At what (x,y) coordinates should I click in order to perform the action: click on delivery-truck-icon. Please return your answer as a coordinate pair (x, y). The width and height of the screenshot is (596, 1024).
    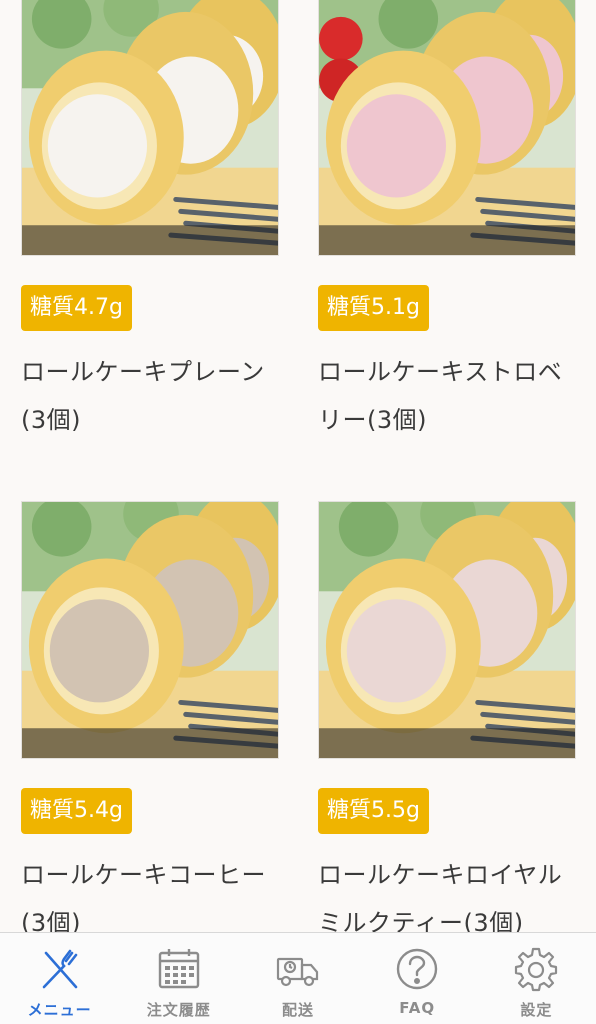
    Looking at the image, I should click on (298, 969).